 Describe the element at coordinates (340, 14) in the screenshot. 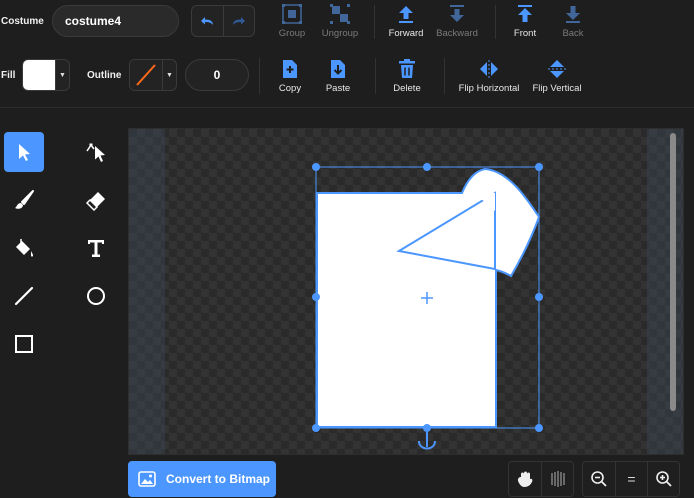

I see `ungroup-icon` at that location.